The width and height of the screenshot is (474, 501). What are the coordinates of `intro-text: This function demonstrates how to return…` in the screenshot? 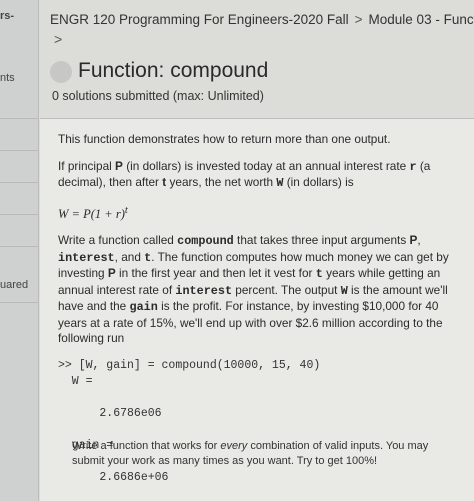 It's located at (224, 139).